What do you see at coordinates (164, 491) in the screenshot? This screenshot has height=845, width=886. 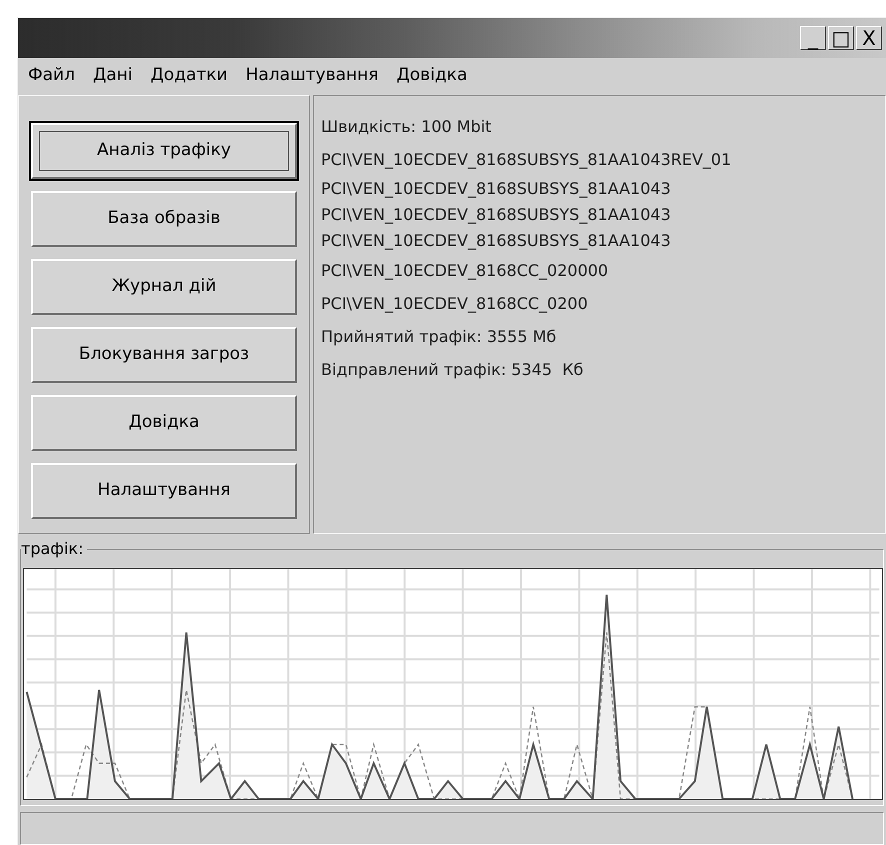 I see `nav-button: Налаштування` at bounding box center [164, 491].